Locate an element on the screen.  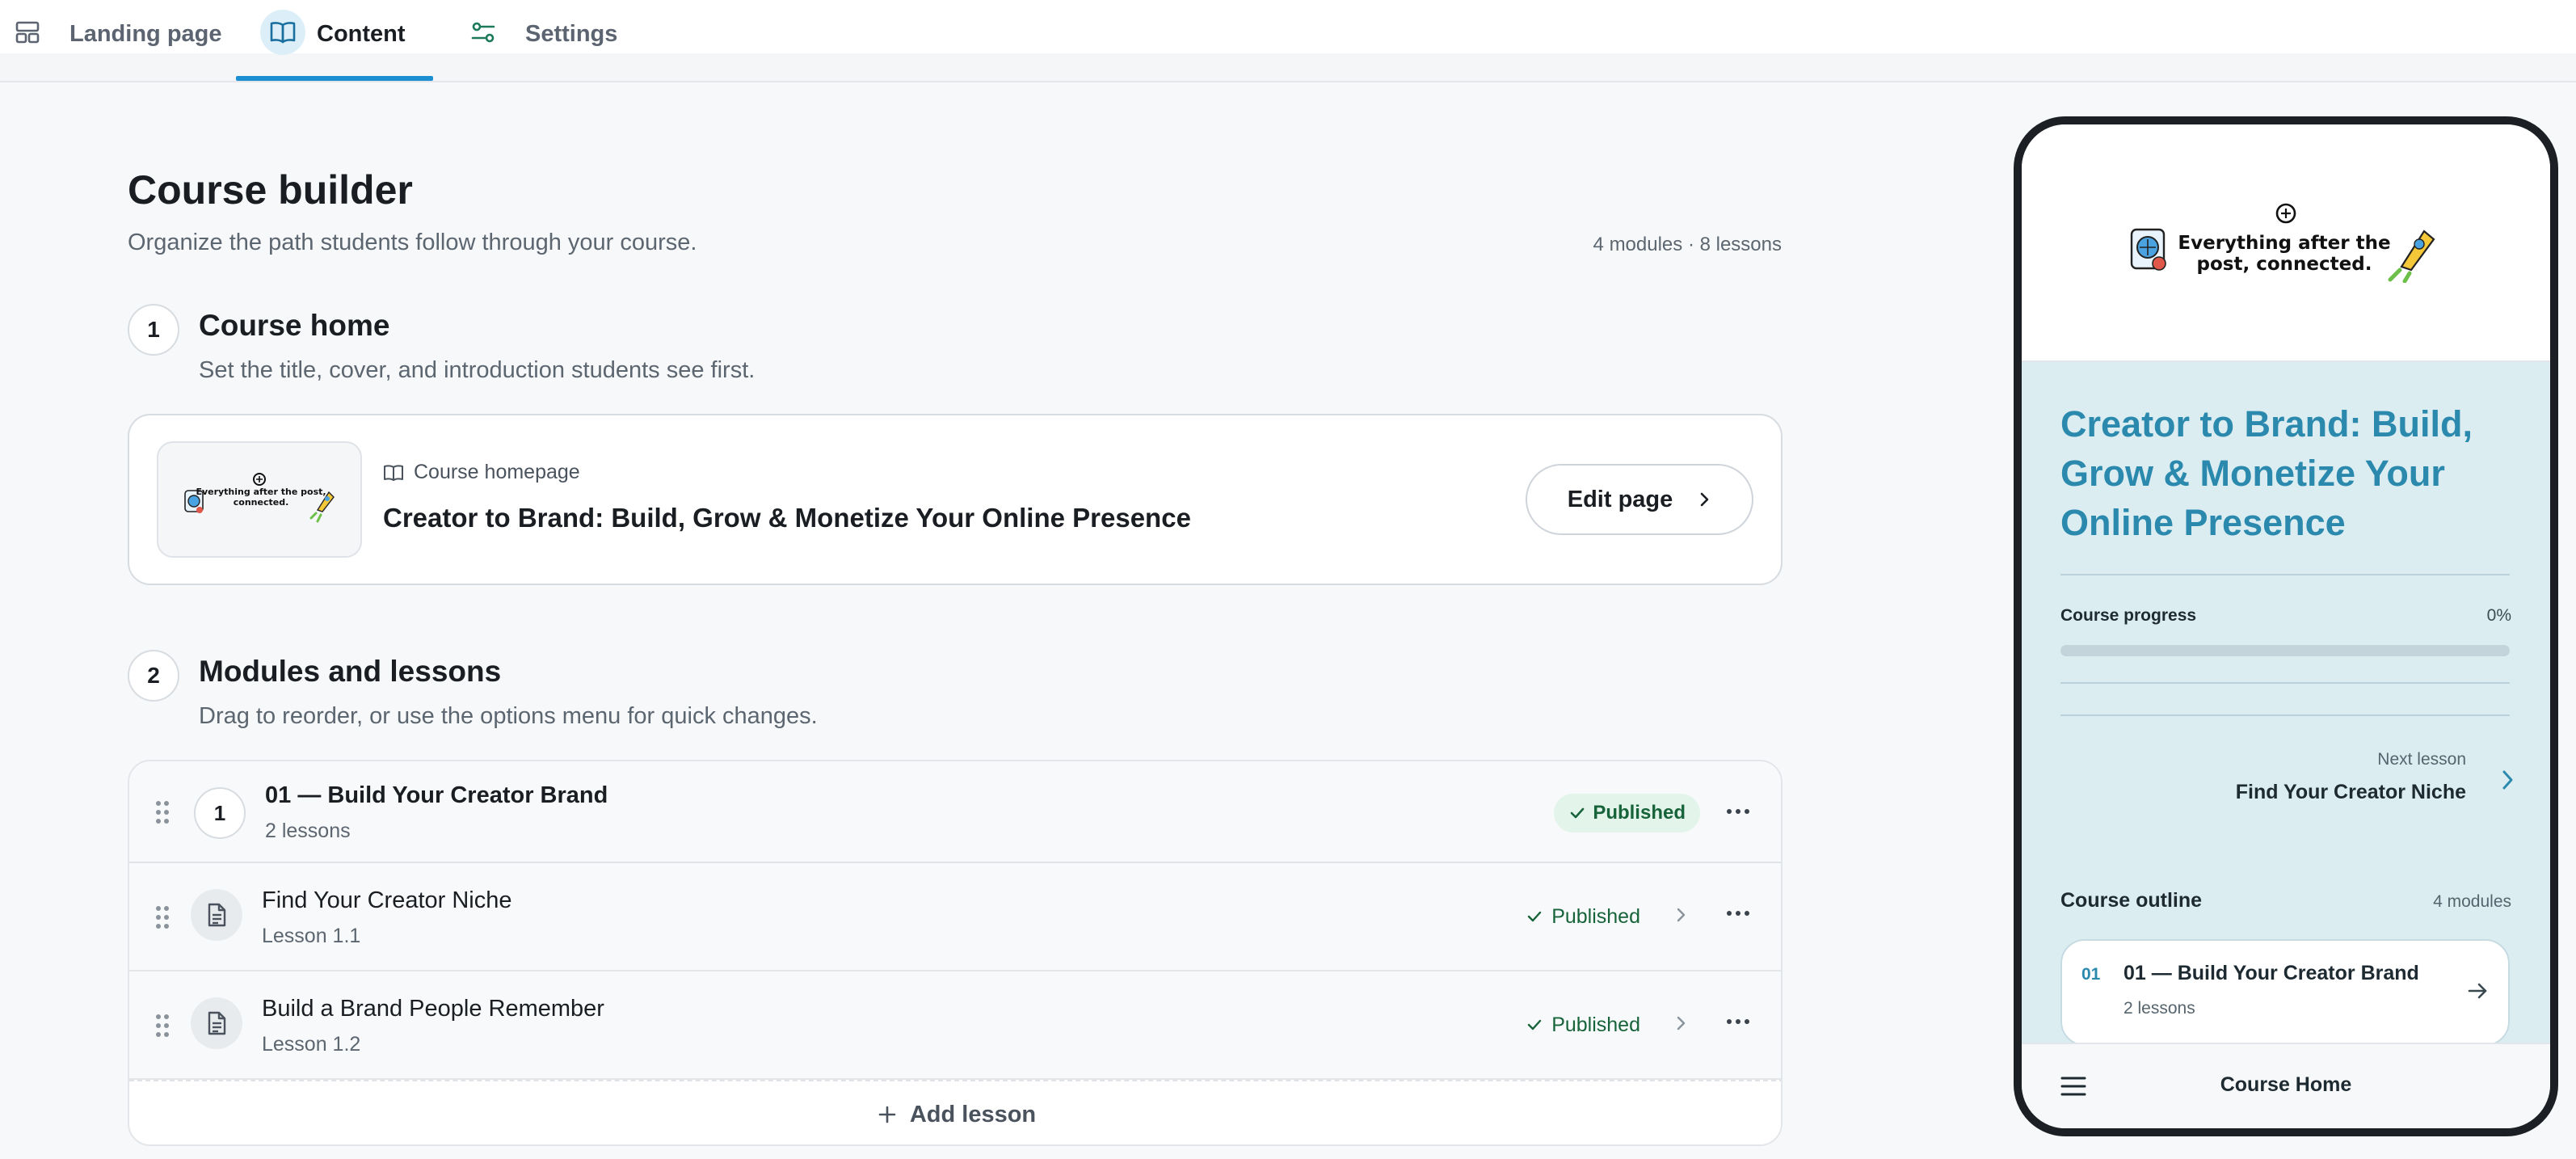
next-lesson-title: Find Your Creator Niche is located at coordinates (2351, 792).